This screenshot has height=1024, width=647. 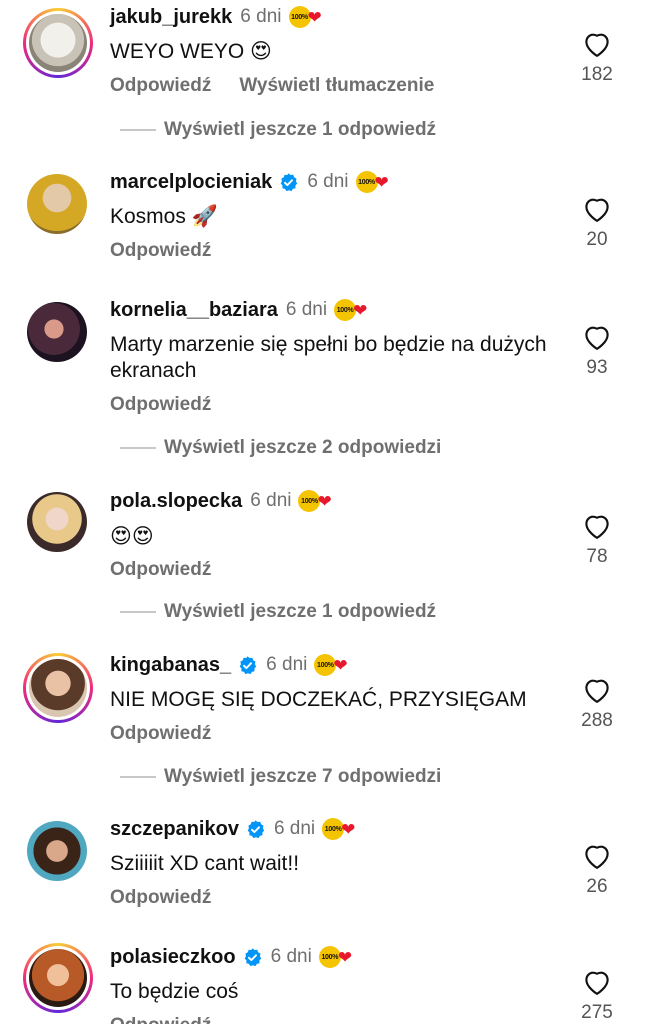 I want to click on view-more-replies-label: Wyświetl jeszcze 2 odpowiedzi, so click(x=303, y=447).